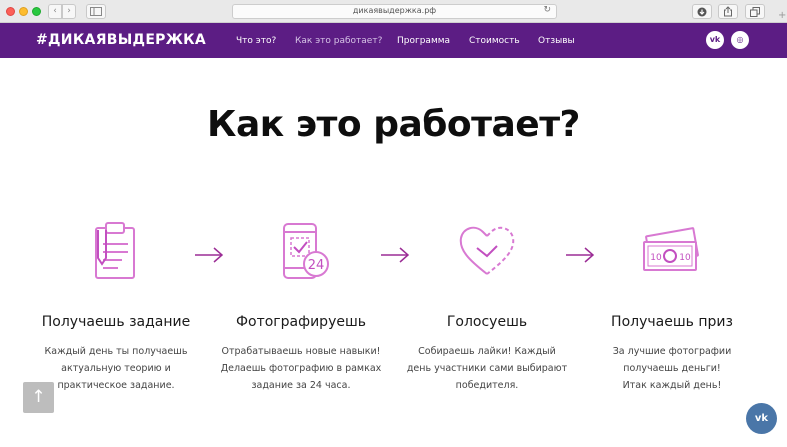 The height and width of the screenshot is (447, 787). I want to click on nav-item-program: Программа, so click(423, 41).